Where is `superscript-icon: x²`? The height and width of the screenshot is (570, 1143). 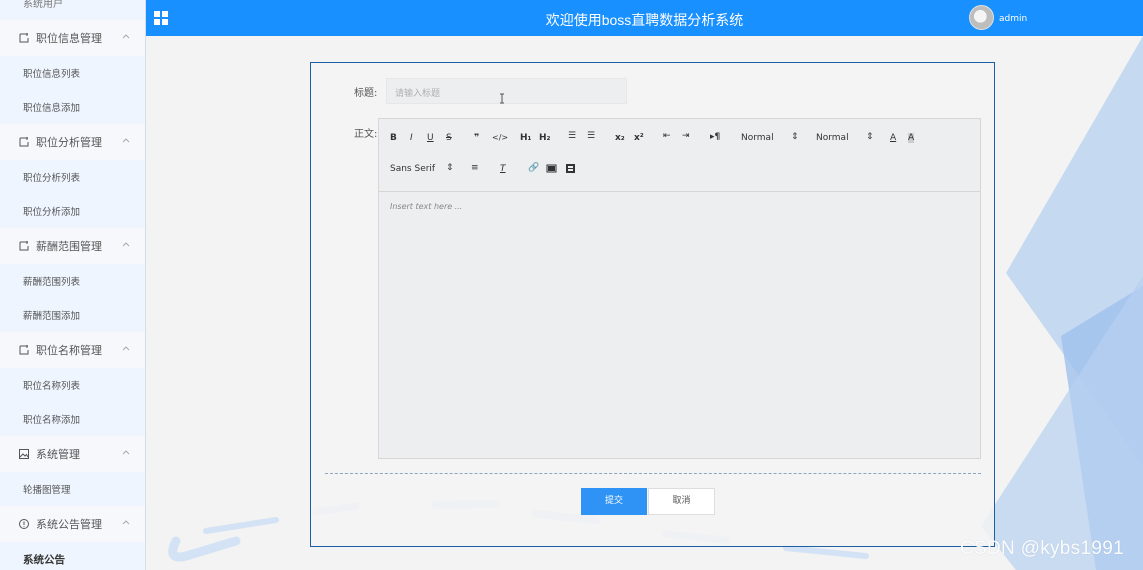
superscript-icon: x² is located at coordinates (639, 138).